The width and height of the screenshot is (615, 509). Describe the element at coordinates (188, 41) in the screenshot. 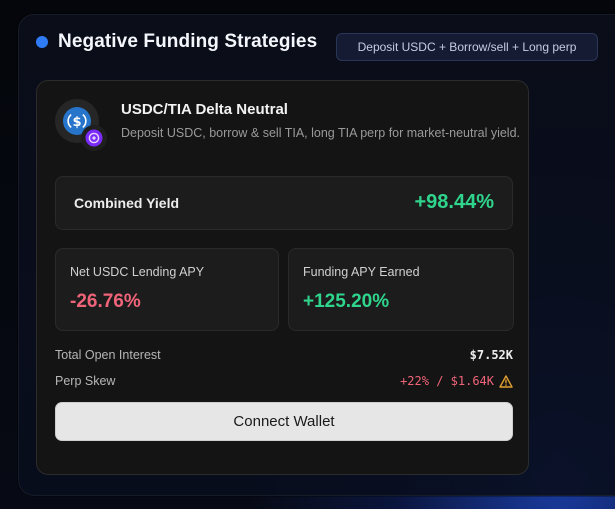

I see `section-title: Negative Funding Strategies` at that location.